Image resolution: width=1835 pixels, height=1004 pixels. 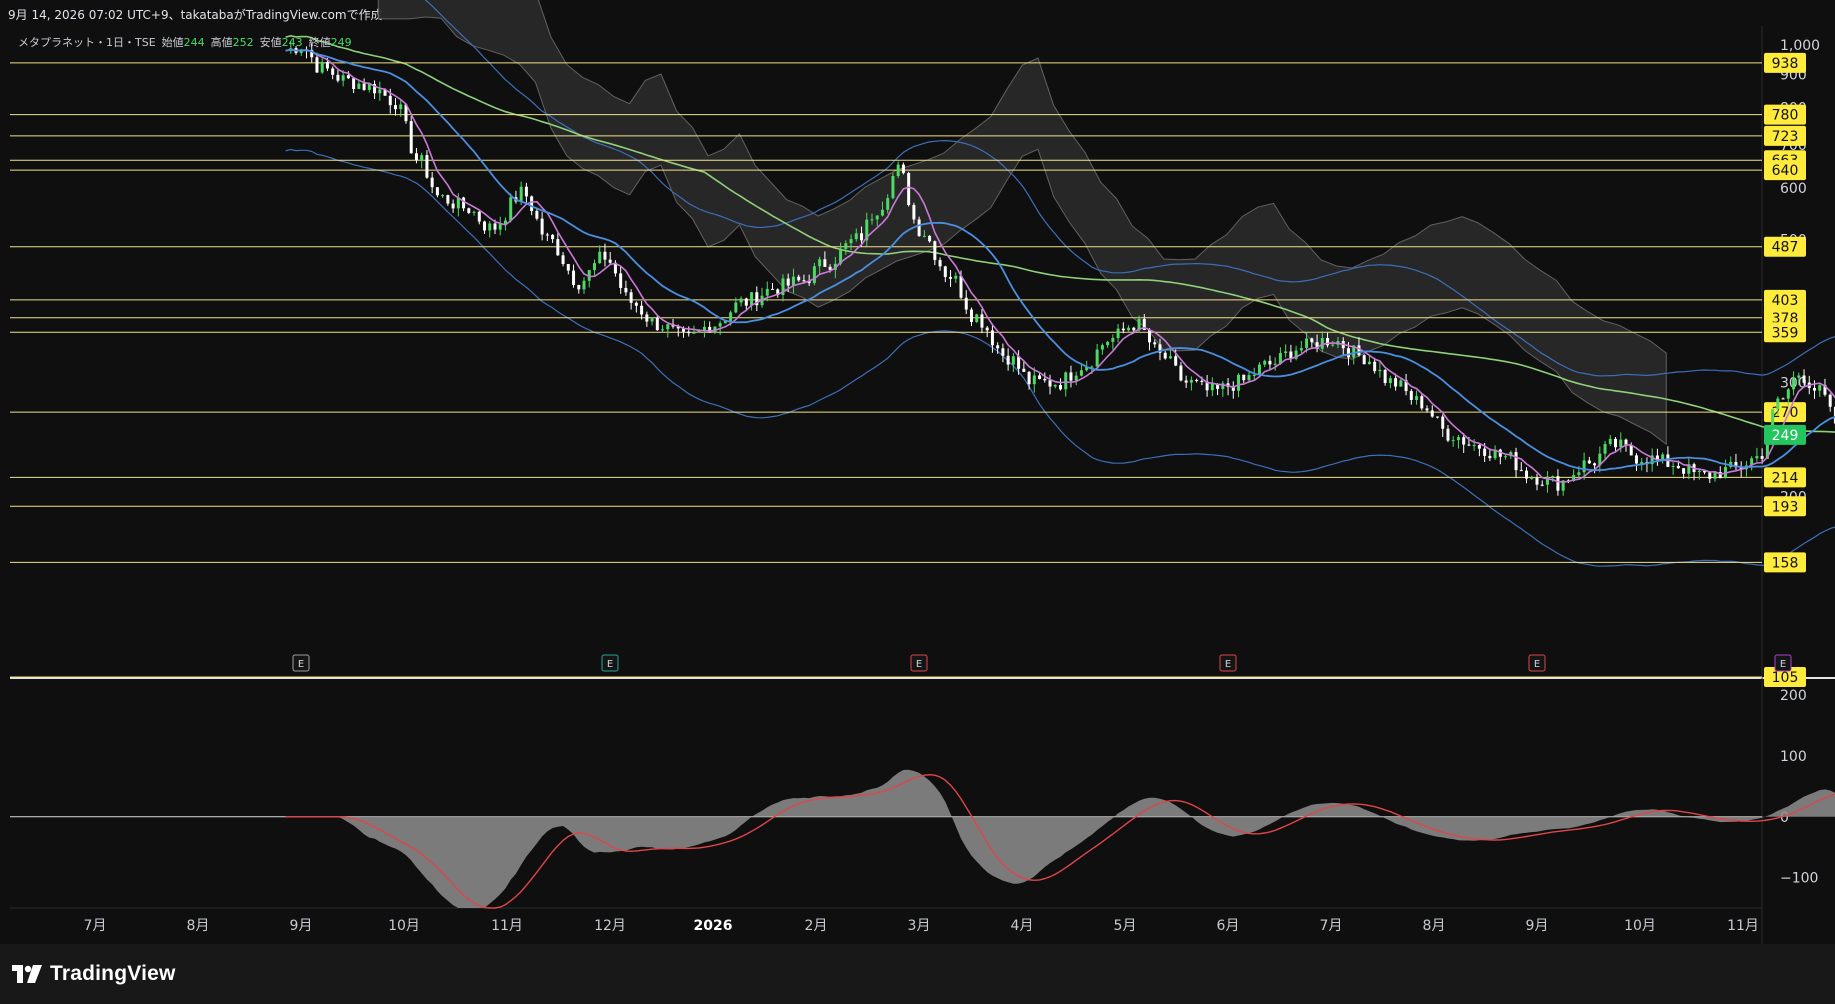 I want to click on horizontal-level-label: 487, so click(x=1785, y=248).